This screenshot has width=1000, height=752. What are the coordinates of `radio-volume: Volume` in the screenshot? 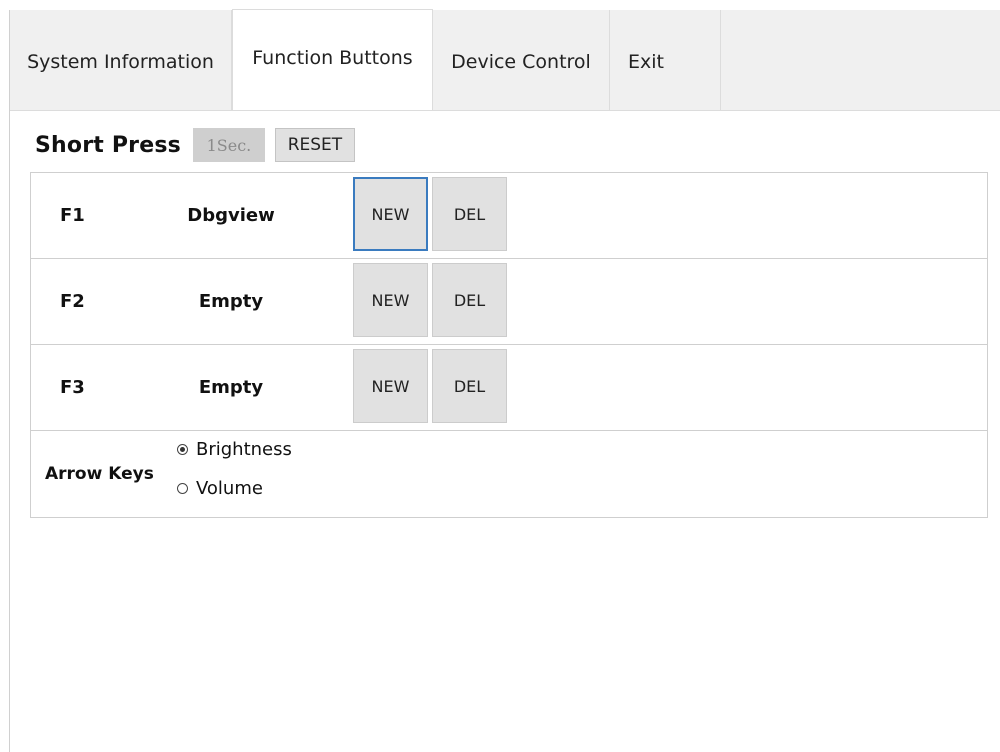 It's located at (220, 488).